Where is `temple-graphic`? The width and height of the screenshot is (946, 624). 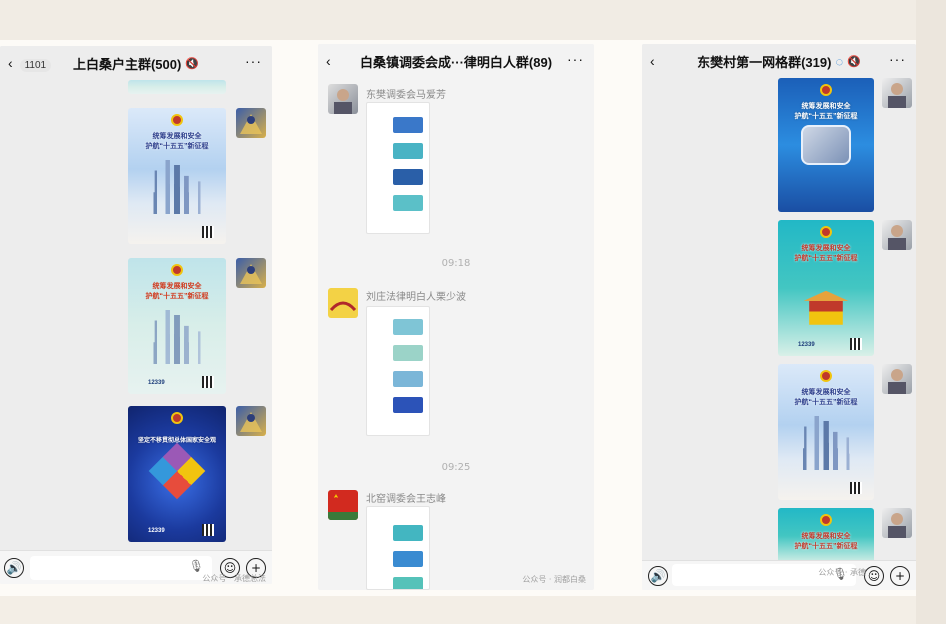 temple-graphic is located at coordinates (826, 307).